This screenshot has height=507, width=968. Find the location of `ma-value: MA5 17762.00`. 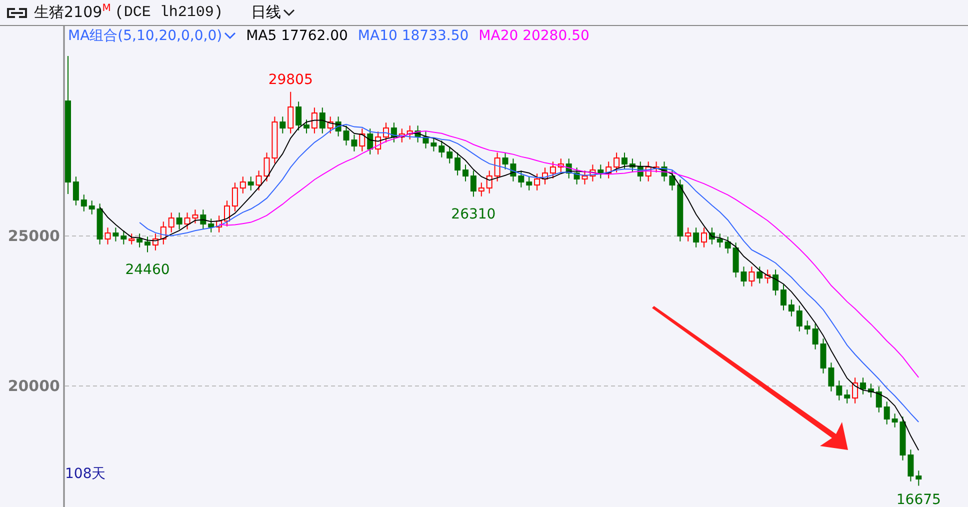

ma-value: MA5 17762.00 is located at coordinates (297, 36).